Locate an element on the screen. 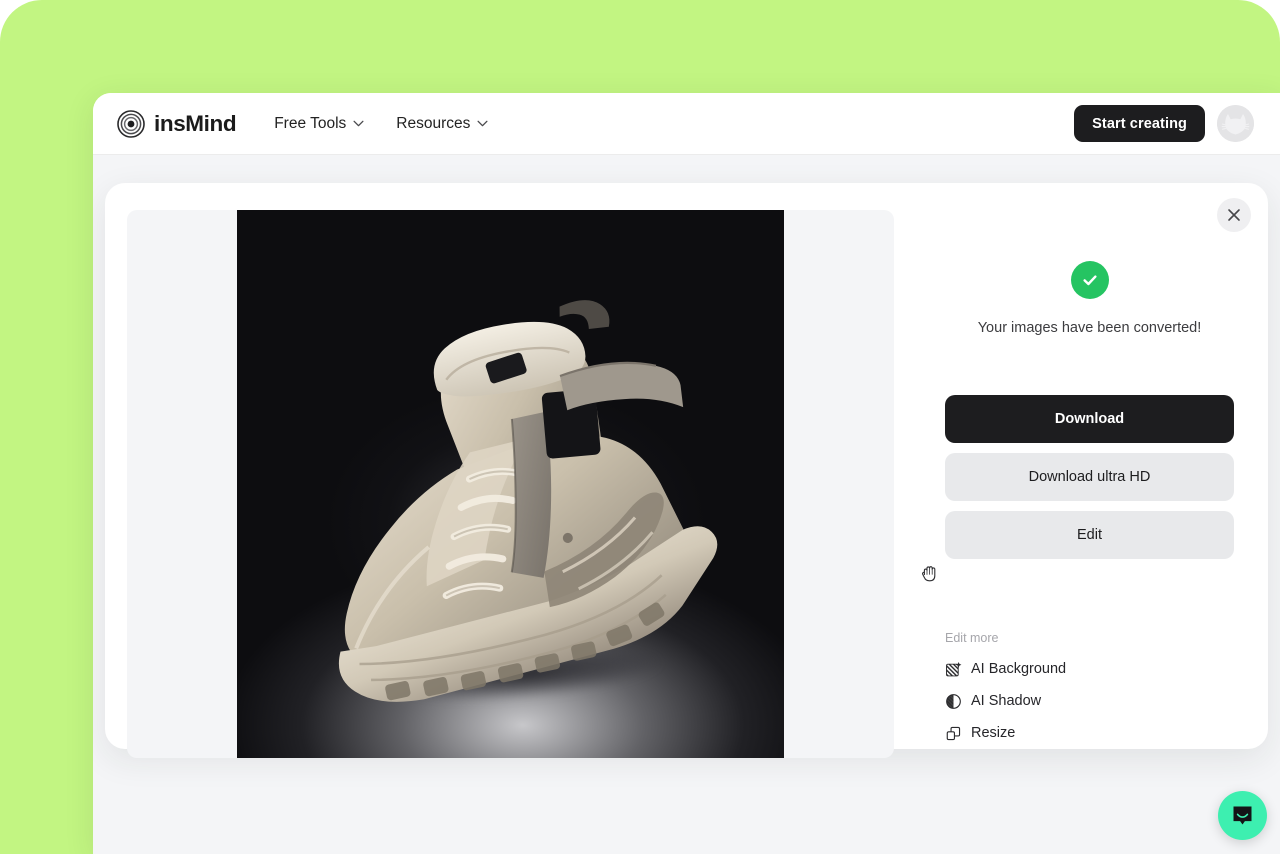 The image size is (1280, 854). nav-right-cluster: Start creating is located at coordinates (1164, 123).